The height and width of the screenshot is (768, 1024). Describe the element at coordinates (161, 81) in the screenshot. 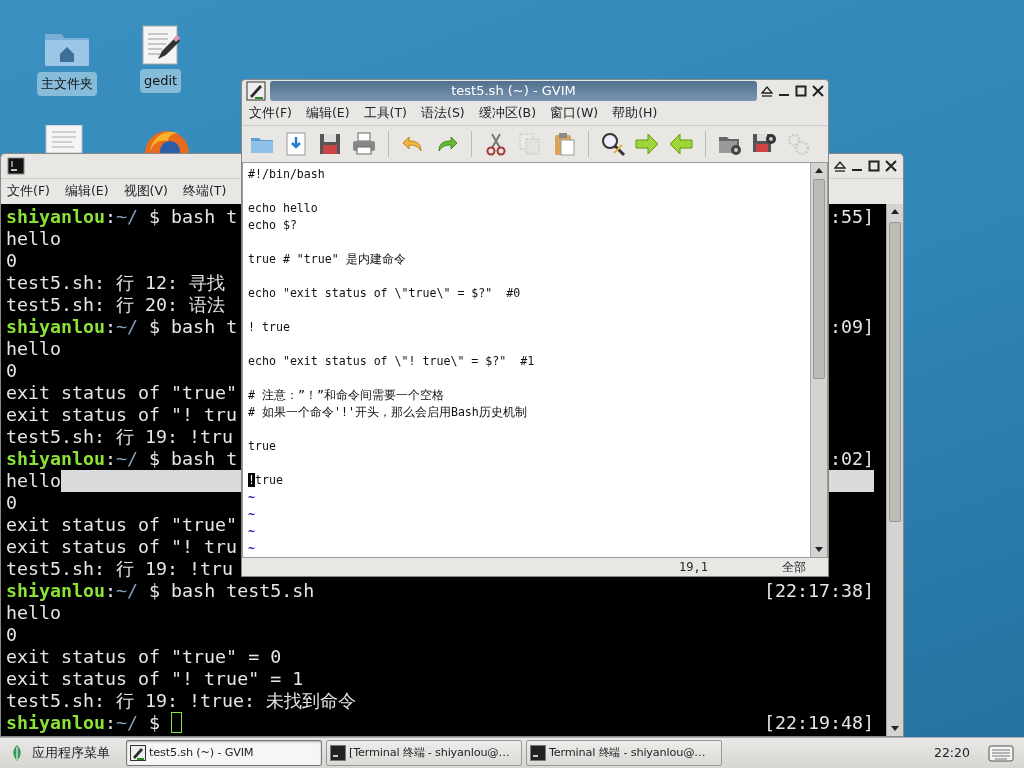

I see `icon-label: gedit` at that location.